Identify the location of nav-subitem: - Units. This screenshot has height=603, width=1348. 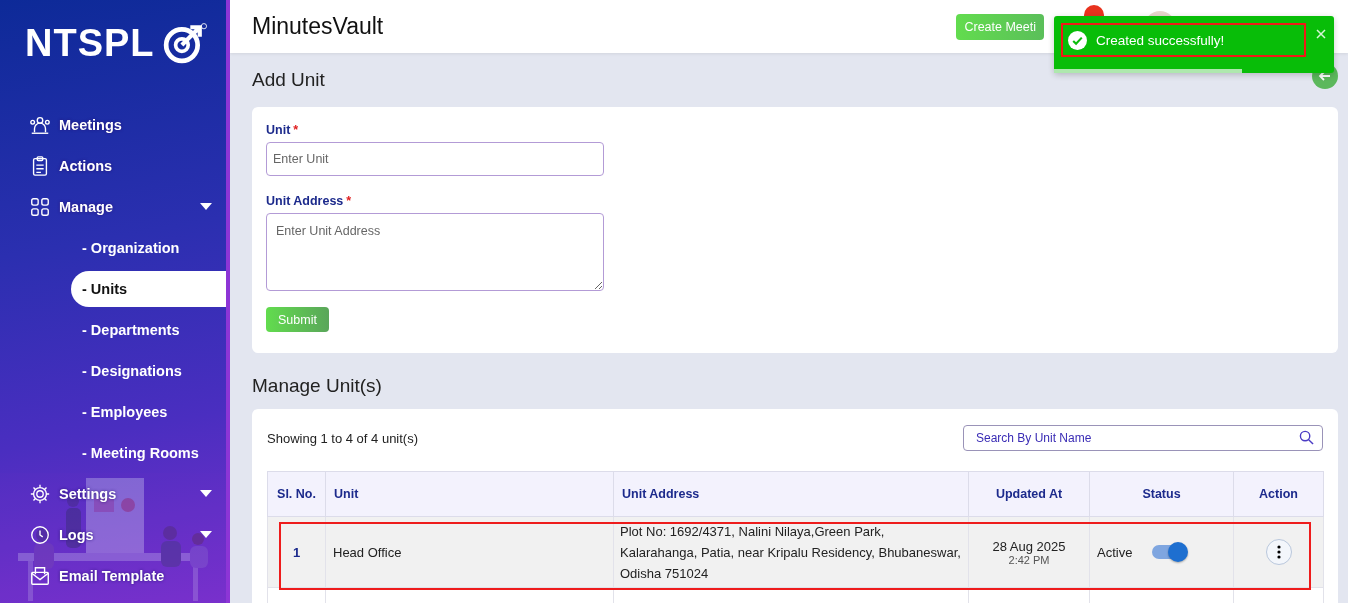
(148, 288).